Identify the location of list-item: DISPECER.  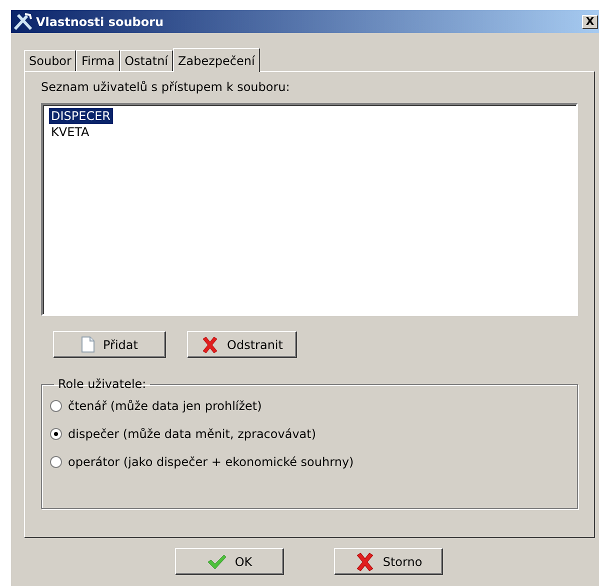
(81, 116).